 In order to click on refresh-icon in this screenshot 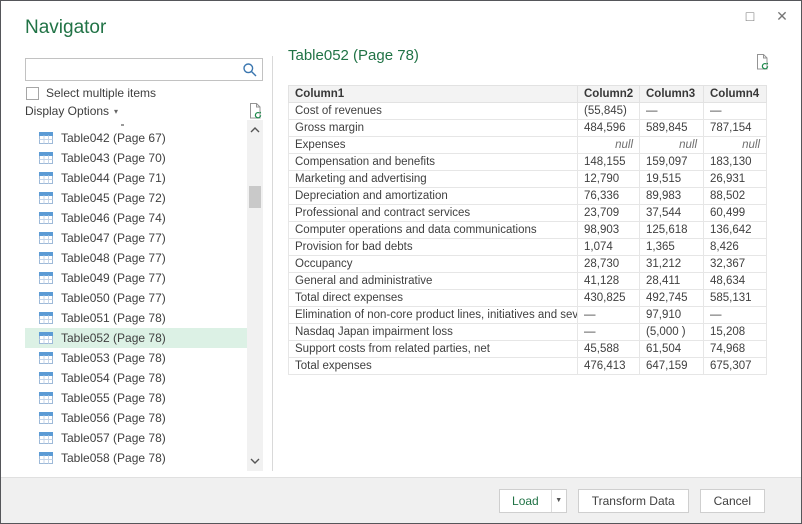, I will do `click(255, 111)`.